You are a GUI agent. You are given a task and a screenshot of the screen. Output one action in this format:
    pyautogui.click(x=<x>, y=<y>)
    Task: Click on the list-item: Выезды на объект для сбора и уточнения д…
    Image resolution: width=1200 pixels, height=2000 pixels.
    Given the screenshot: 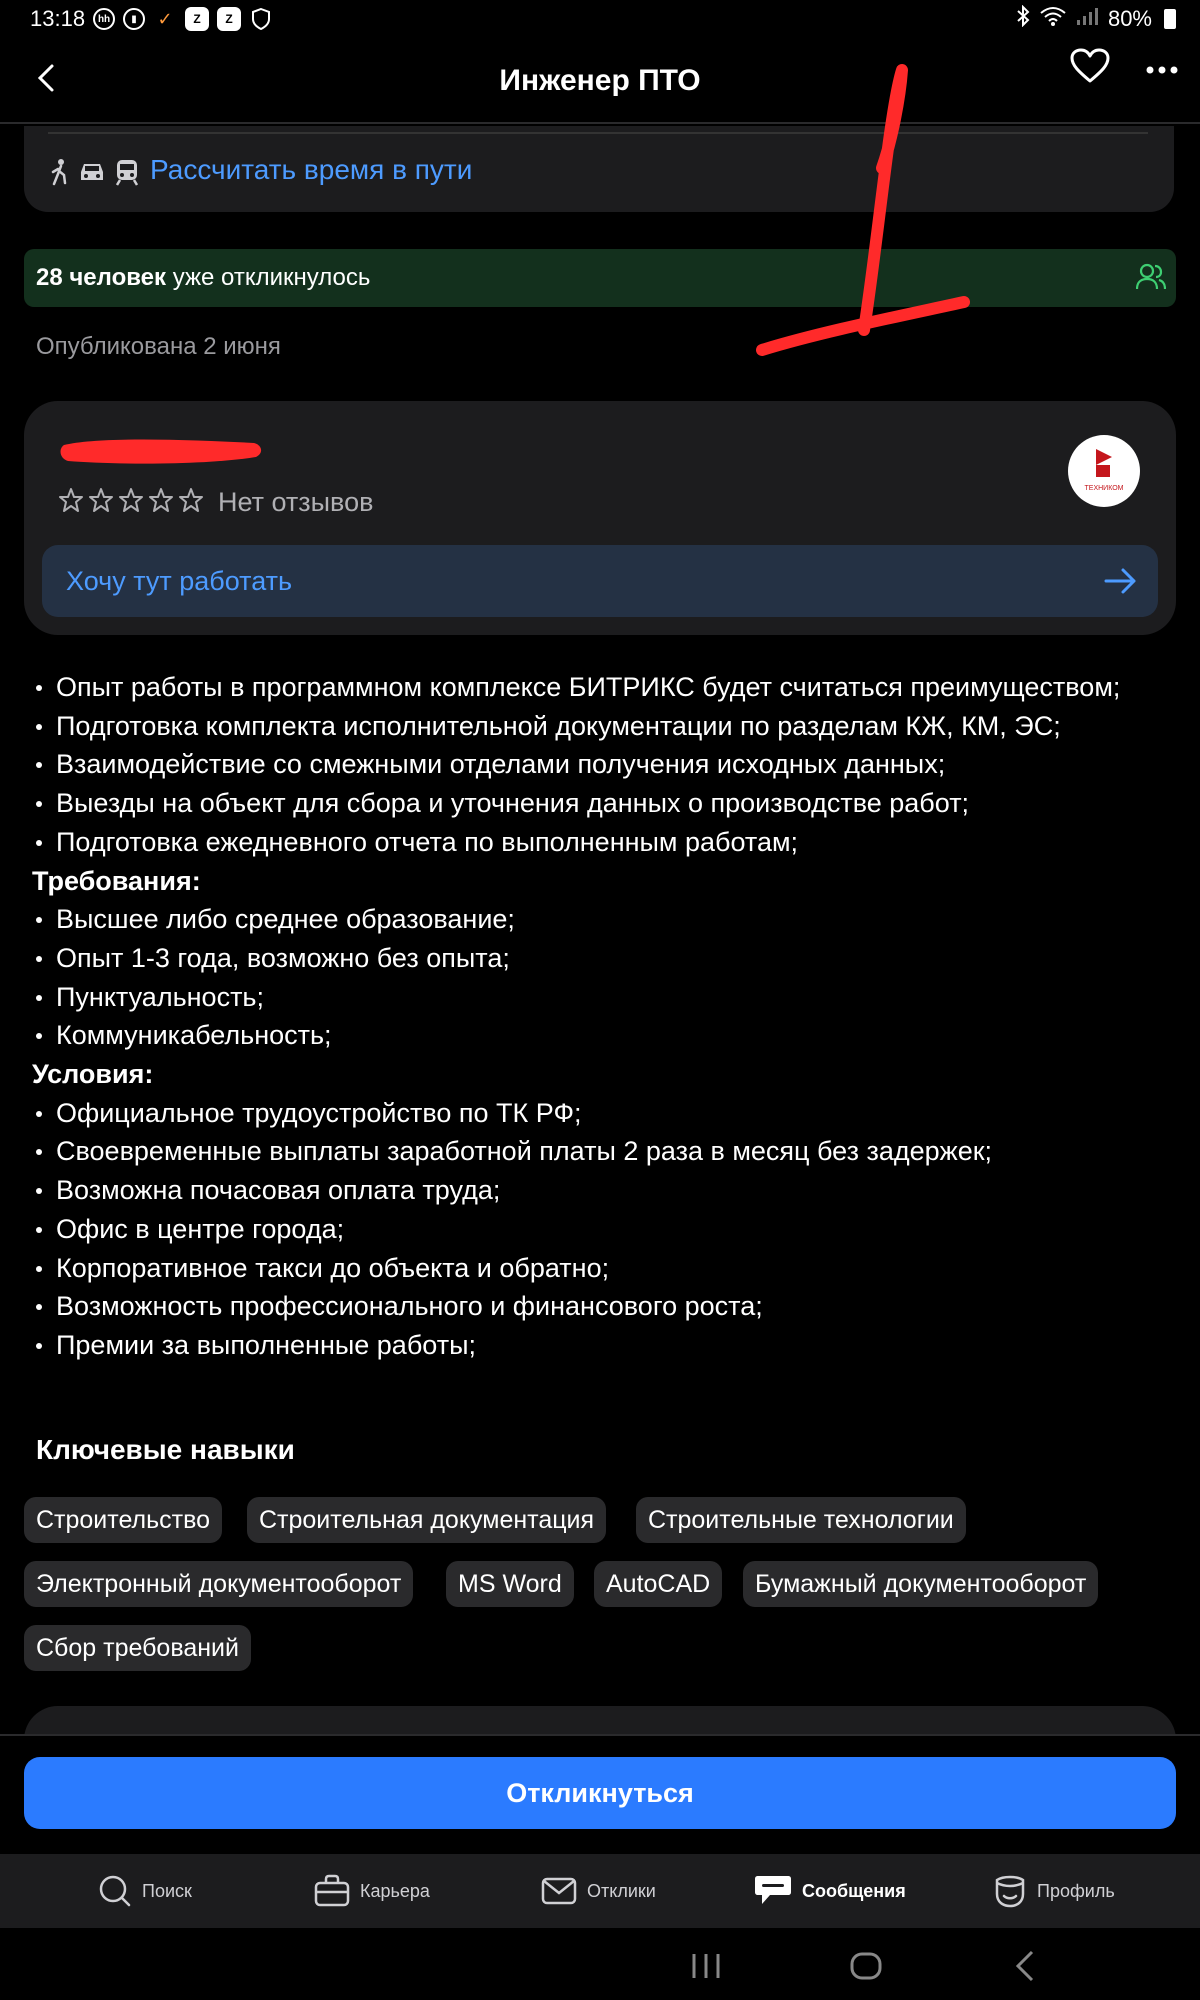 What is the action you would take?
    pyautogui.click(x=602, y=803)
    